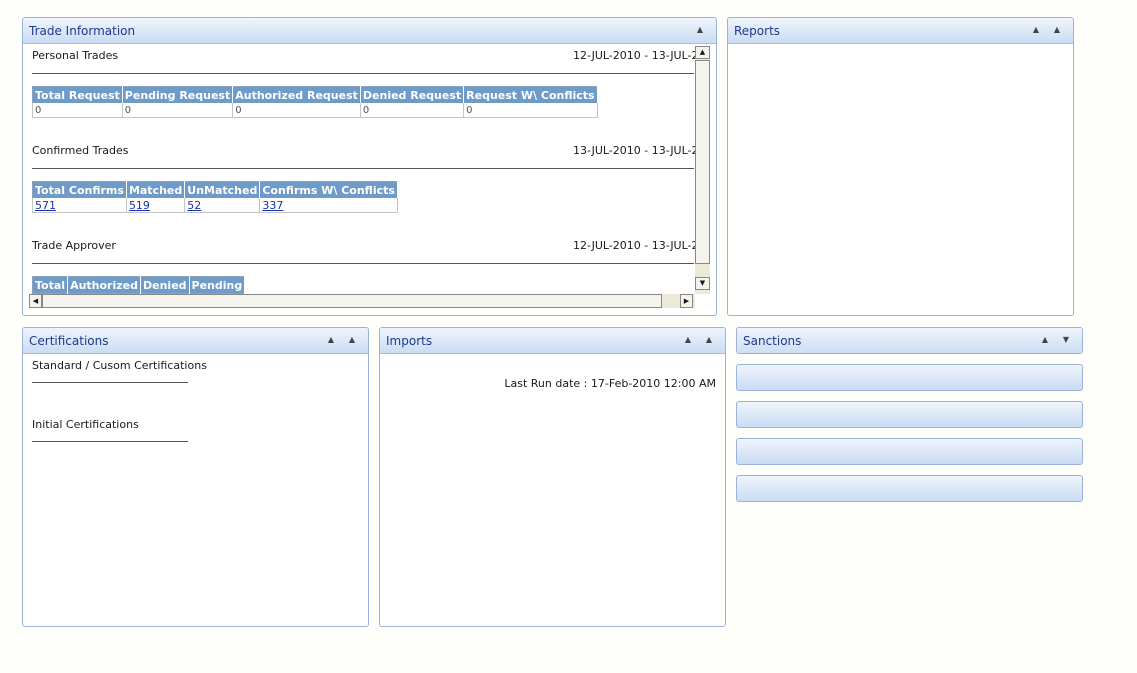 The height and width of the screenshot is (673, 1137). Describe the element at coordinates (74, 245) in the screenshot. I see `trade-approver-label: Trade Approver` at that location.